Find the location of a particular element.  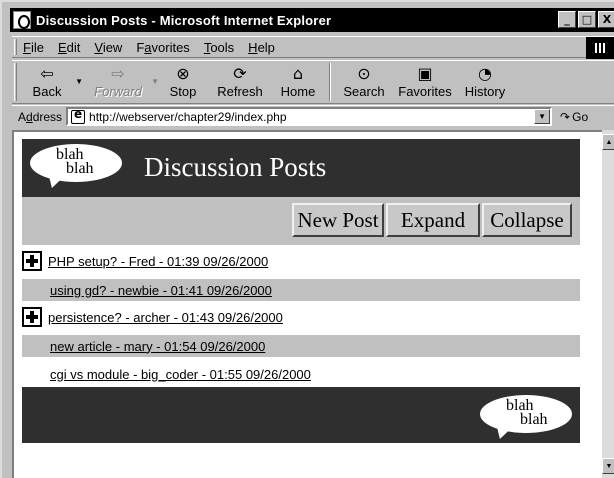

toolbar-separator is located at coordinates (330, 82).